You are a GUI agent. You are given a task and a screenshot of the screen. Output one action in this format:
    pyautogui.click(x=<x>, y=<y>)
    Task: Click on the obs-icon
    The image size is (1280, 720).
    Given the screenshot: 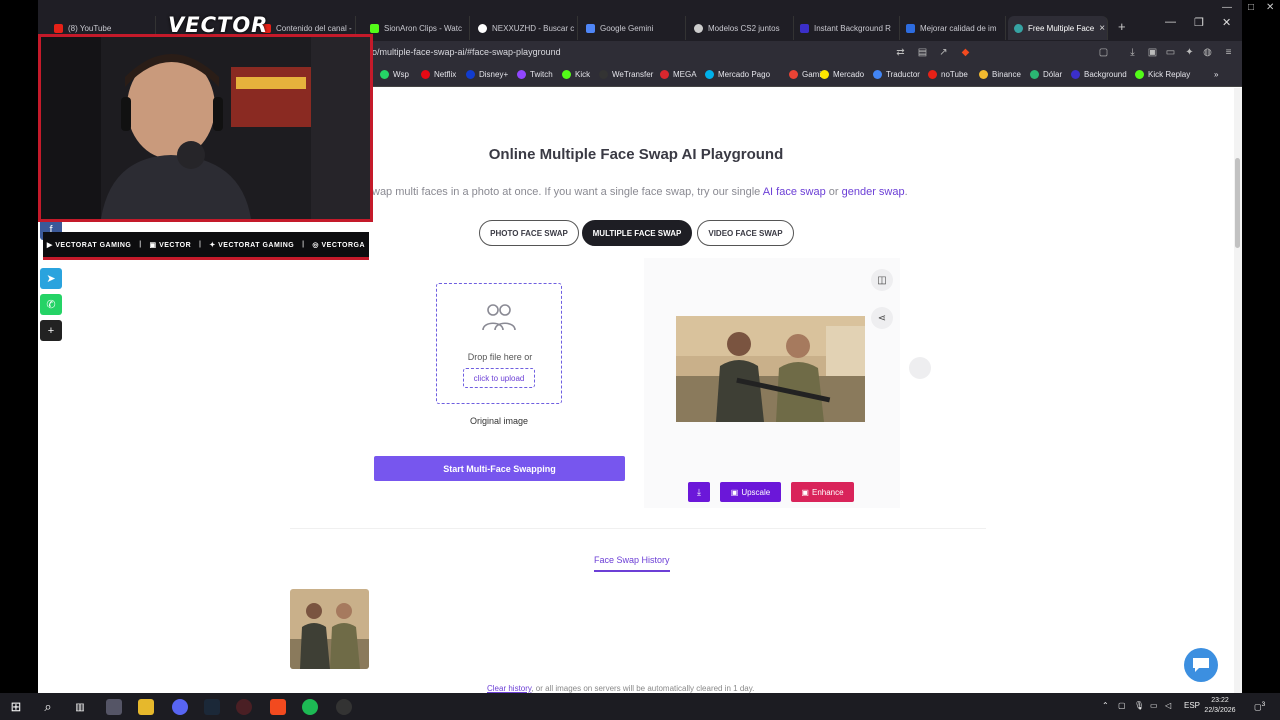 What is the action you would take?
    pyautogui.click(x=244, y=707)
    